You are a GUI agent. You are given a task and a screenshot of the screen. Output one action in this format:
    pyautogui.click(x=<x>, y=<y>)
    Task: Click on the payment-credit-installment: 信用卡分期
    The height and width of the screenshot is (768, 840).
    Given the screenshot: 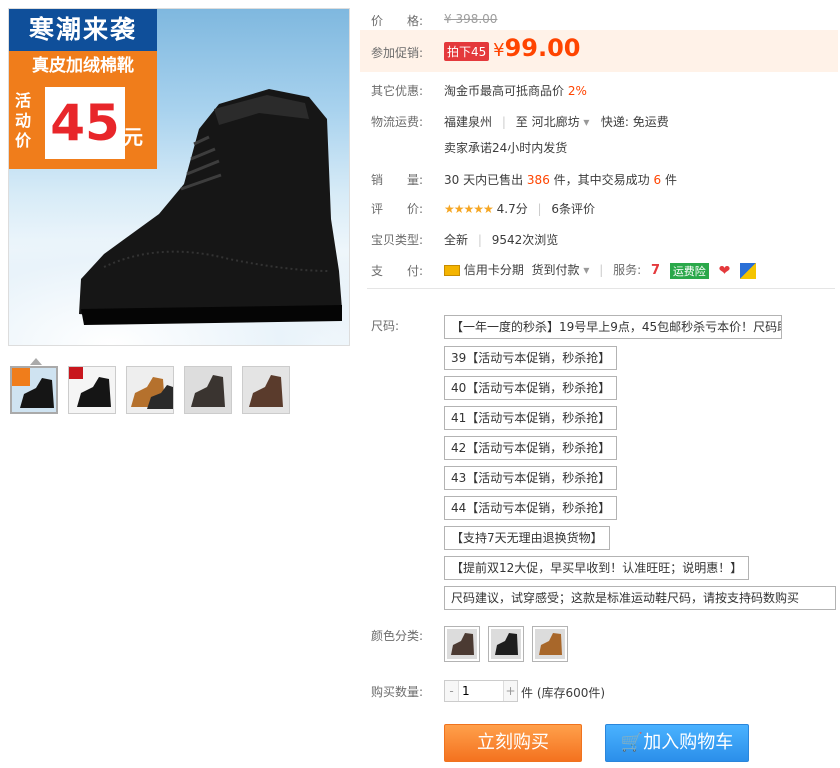 What is the action you would take?
    pyautogui.click(x=494, y=270)
    